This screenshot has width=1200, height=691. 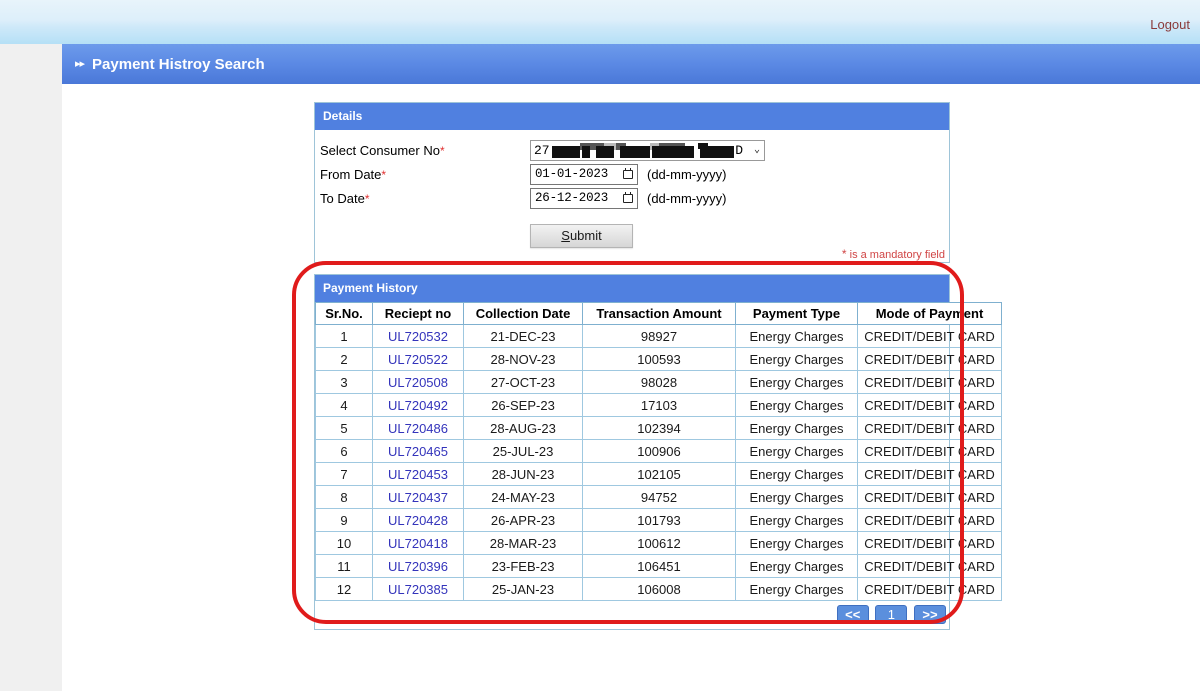 I want to click on receipt-link: UL720428, so click(x=418, y=520).